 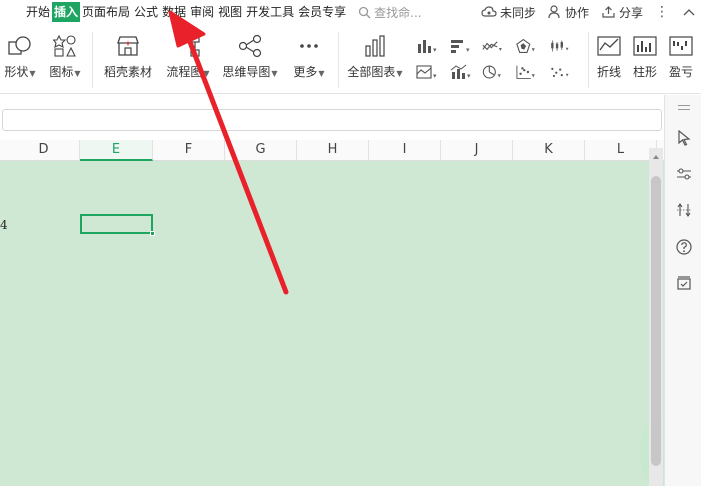 What do you see at coordinates (371, 72) in the screenshot?
I see `all-charts-label: 全部图表` at bounding box center [371, 72].